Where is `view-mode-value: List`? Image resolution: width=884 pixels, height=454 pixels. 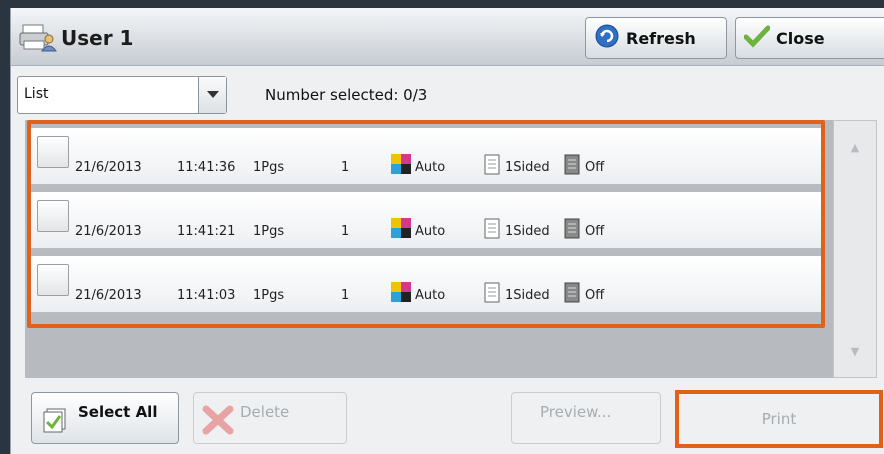 view-mode-value: List is located at coordinates (36, 94).